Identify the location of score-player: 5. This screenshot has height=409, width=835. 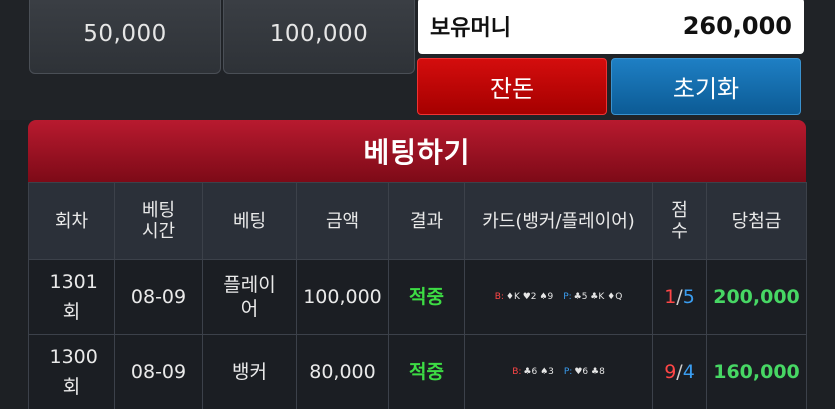
(688, 297).